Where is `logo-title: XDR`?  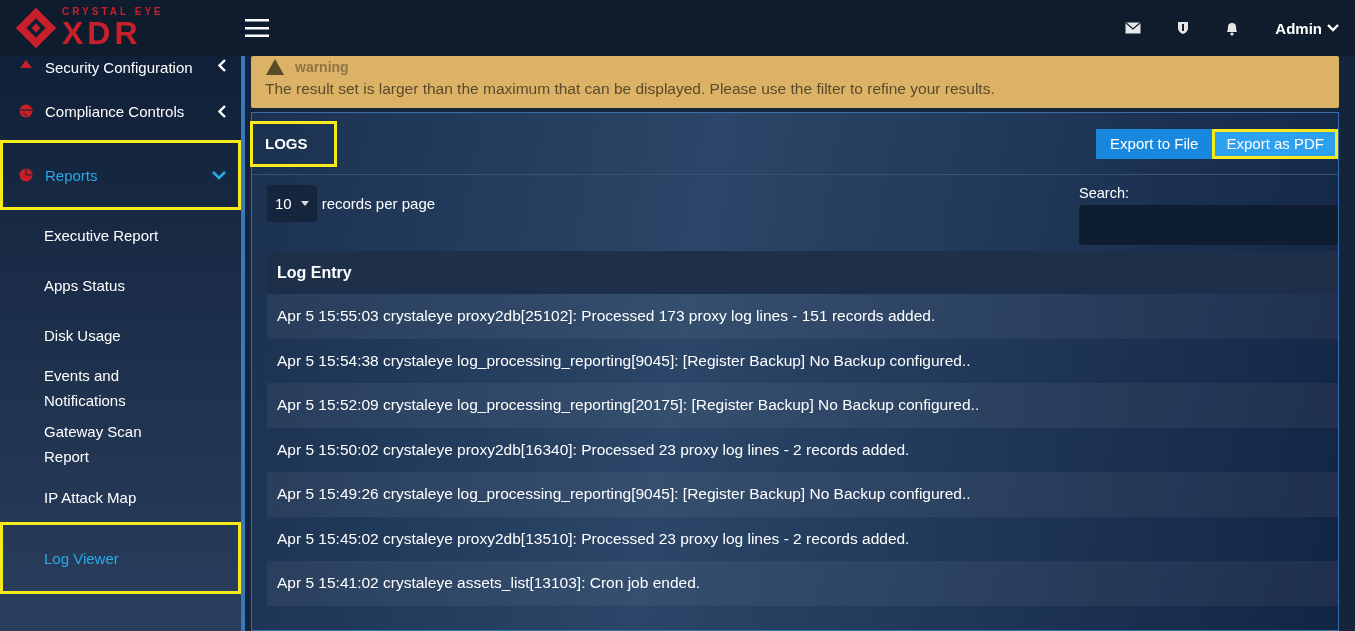
logo-title: XDR is located at coordinates (102, 33).